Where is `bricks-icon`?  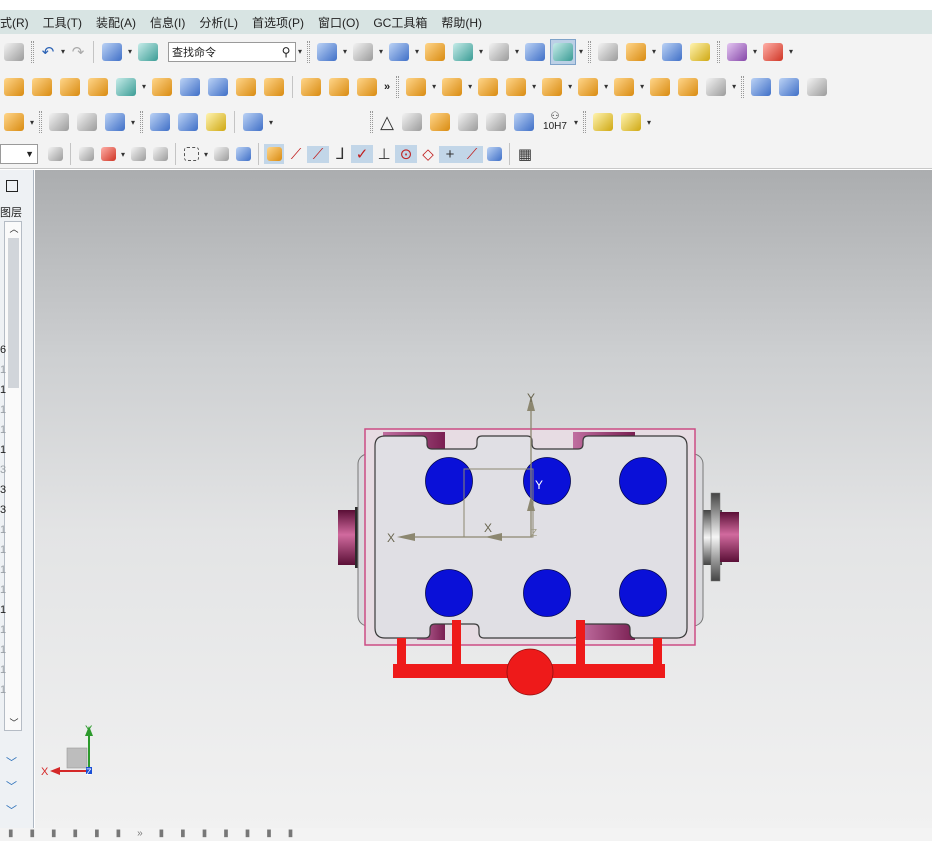
bricks-icon is located at coordinates (42, 87).